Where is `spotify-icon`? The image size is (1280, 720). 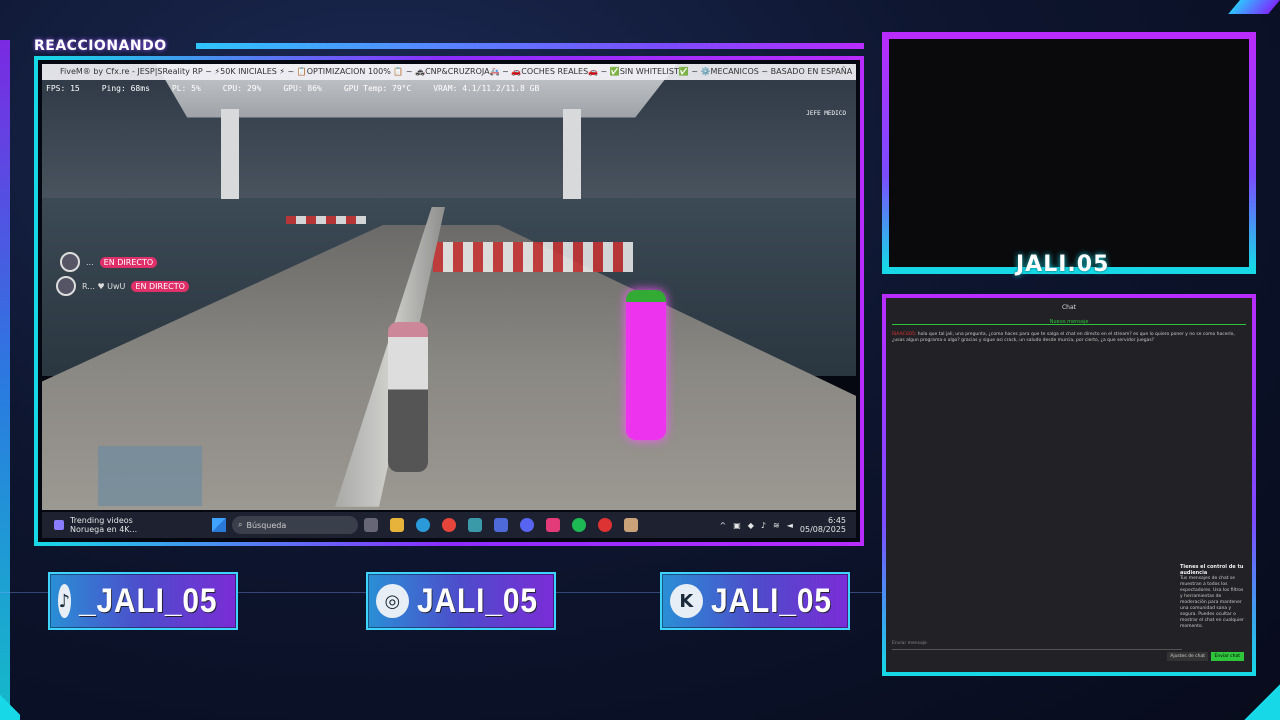 spotify-icon is located at coordinates (579, 525).